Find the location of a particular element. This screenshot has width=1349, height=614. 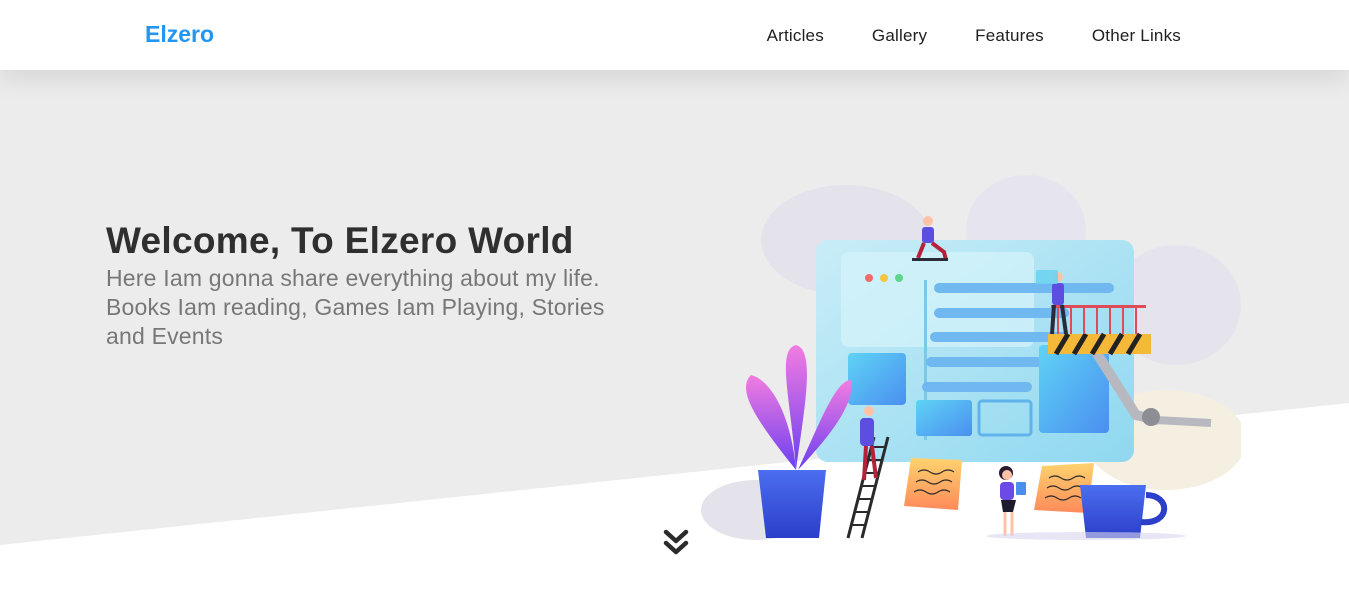

nav-link-other-links: Other Links is located at coordinates (1124, 35).